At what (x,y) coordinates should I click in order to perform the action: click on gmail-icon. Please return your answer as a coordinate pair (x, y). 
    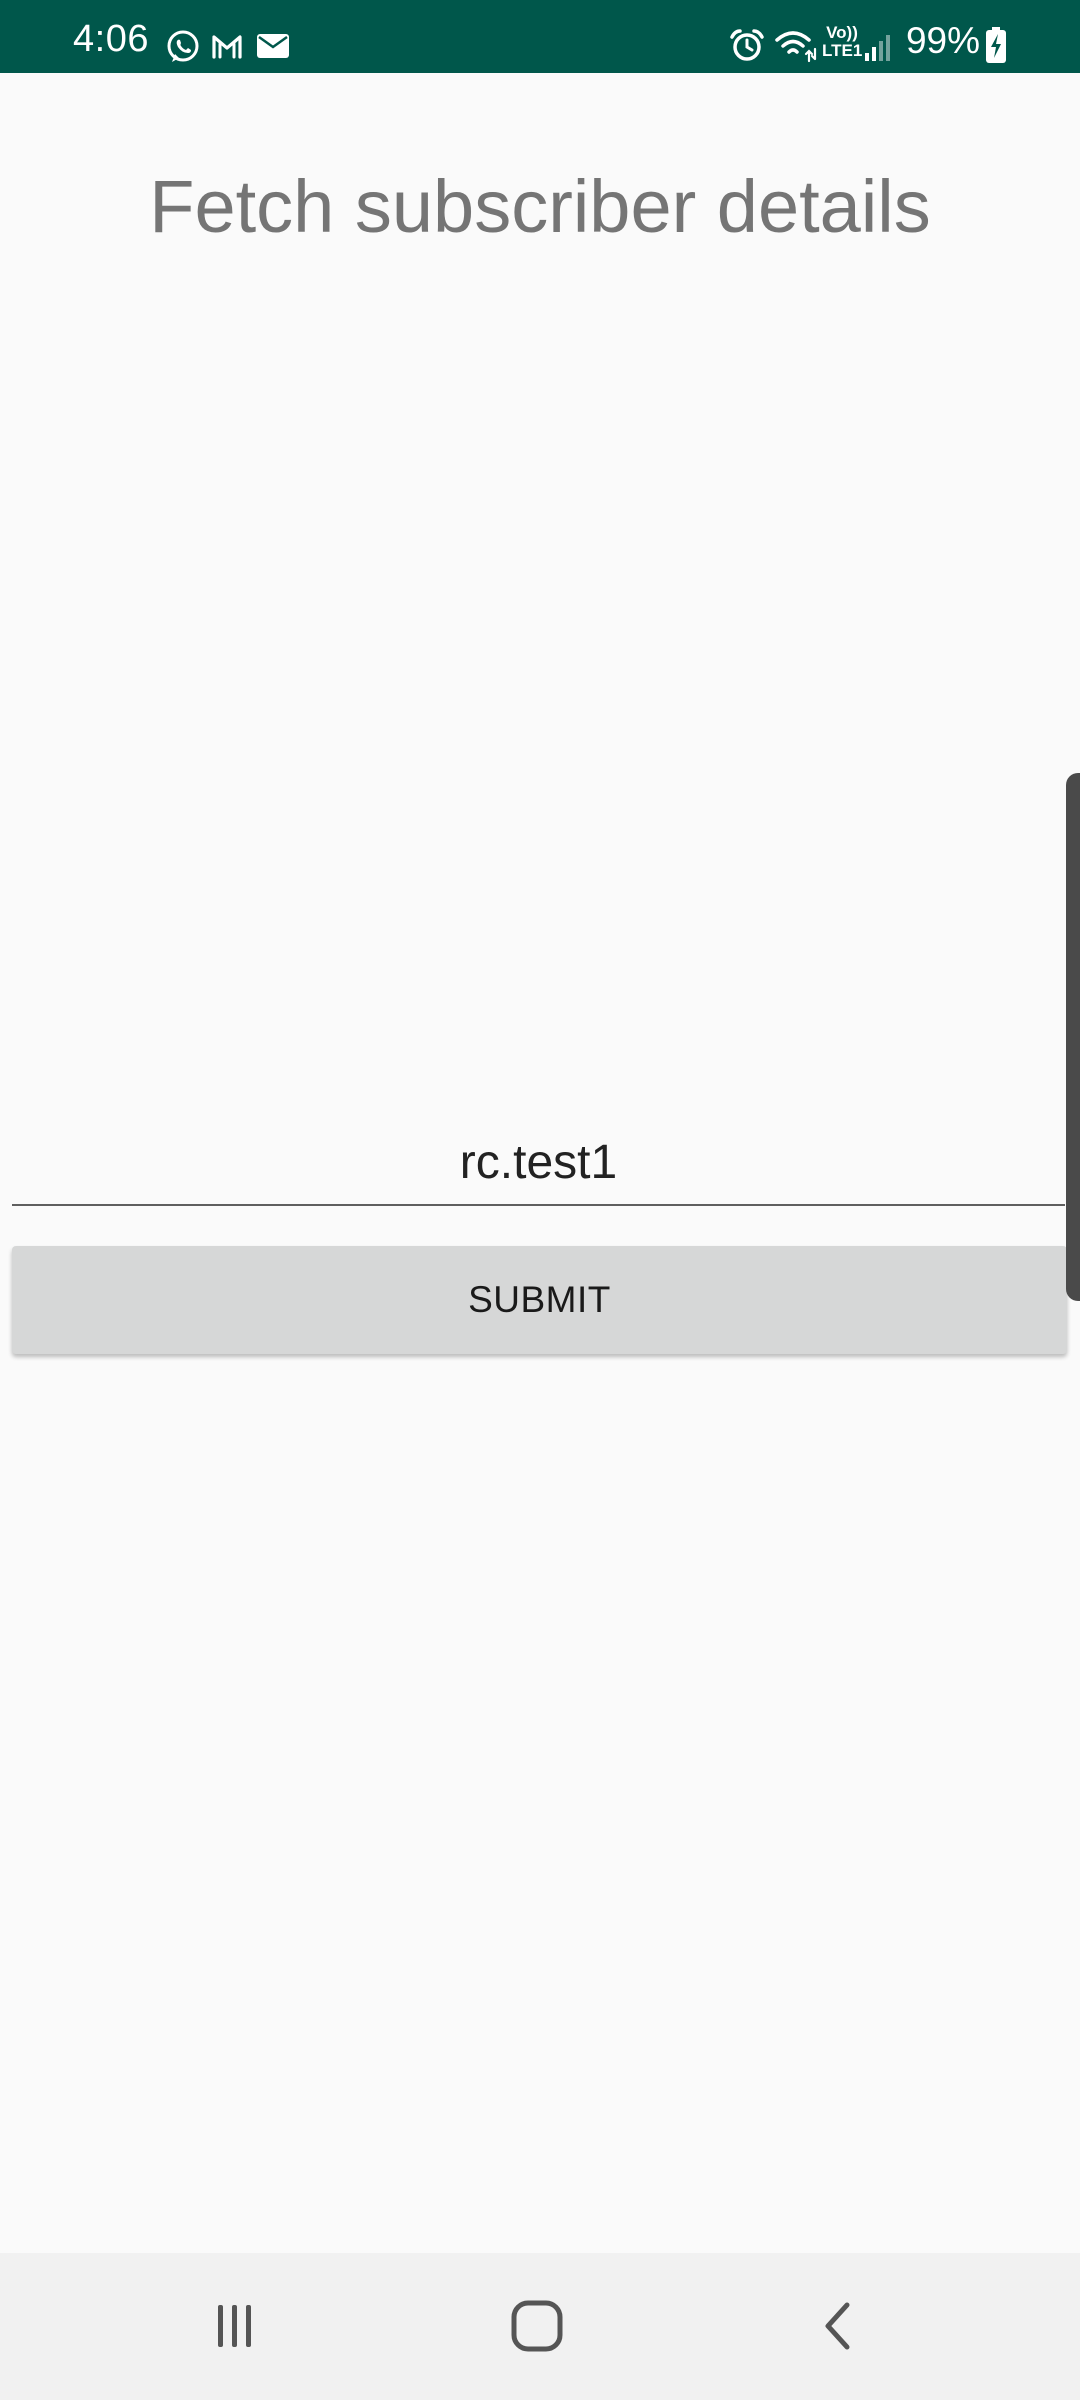
    Looking at the image, I should click on (227, 47).